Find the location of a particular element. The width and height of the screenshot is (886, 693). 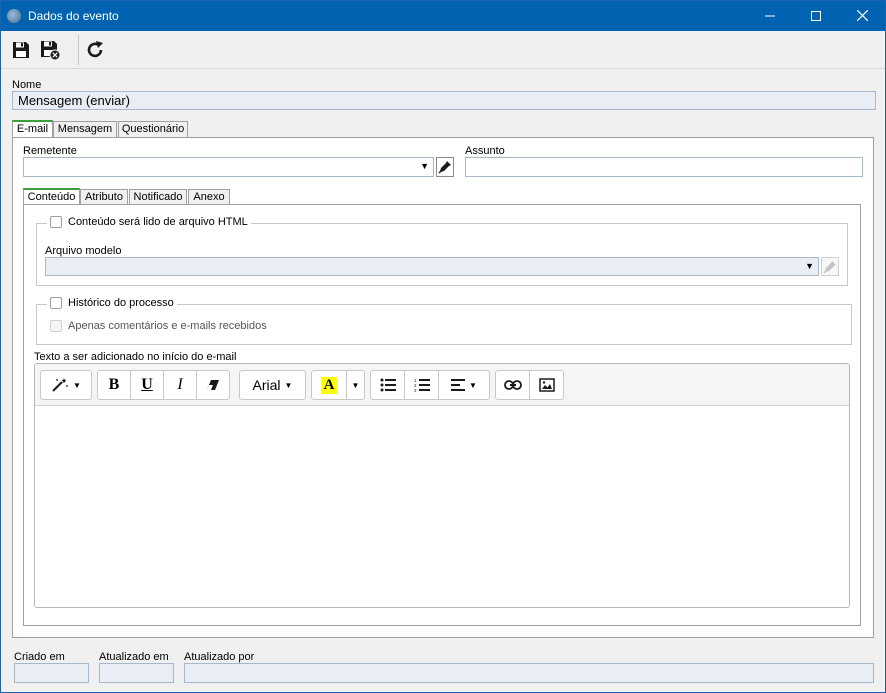

remetente-picker-button is located at coordinates (445, 167).